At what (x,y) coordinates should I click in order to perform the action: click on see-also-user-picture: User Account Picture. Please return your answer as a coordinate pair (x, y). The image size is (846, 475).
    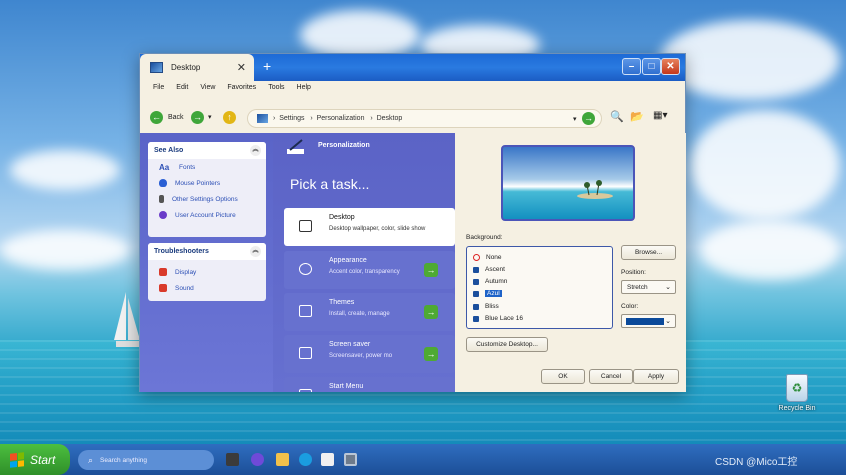
    Looking at the image, I should click on (207, 215).